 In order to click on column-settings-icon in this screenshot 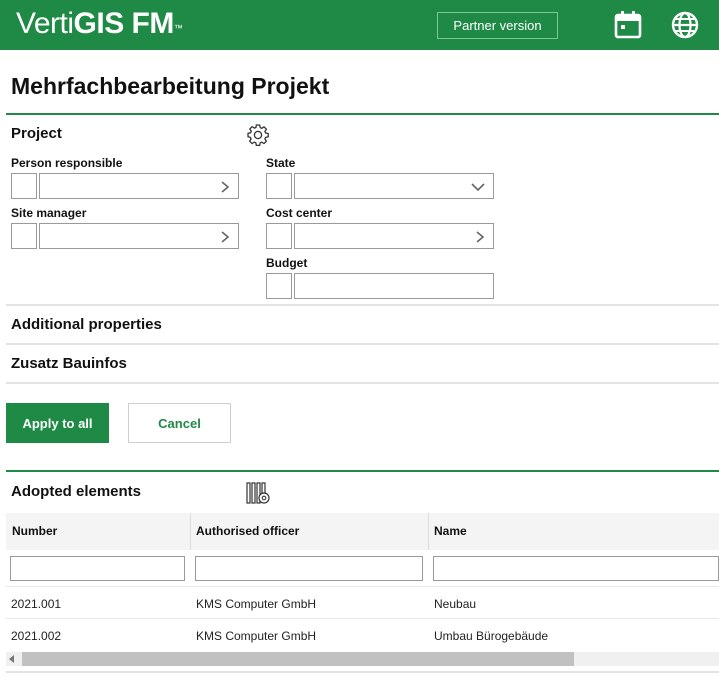, I will do `click(259, 495)`.